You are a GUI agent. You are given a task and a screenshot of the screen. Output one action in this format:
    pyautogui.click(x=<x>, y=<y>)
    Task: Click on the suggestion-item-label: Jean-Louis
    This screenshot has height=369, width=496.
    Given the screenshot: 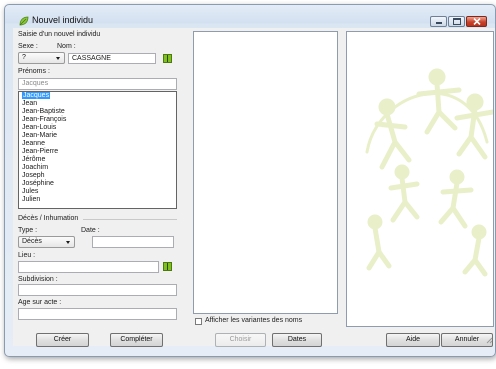 What is the action you would take?
    pyautogui.click(x=39, y=127)
    